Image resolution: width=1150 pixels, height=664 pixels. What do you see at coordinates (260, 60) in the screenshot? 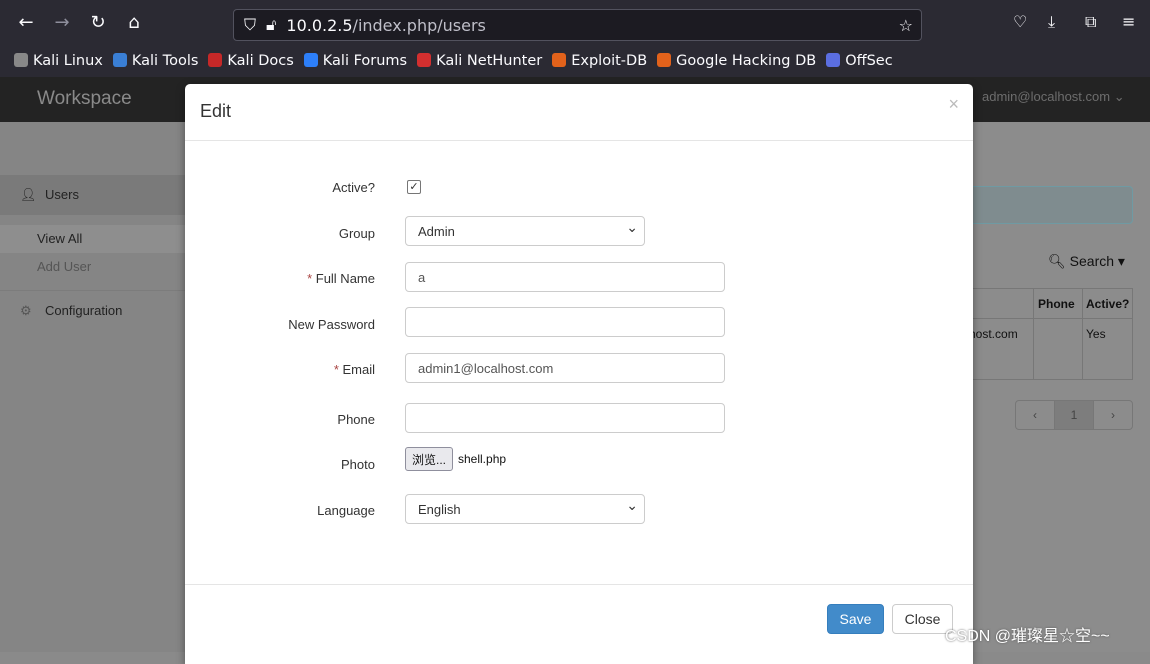
I see `bookmark-label: Kali Docs` at bounding box center [260, 60].